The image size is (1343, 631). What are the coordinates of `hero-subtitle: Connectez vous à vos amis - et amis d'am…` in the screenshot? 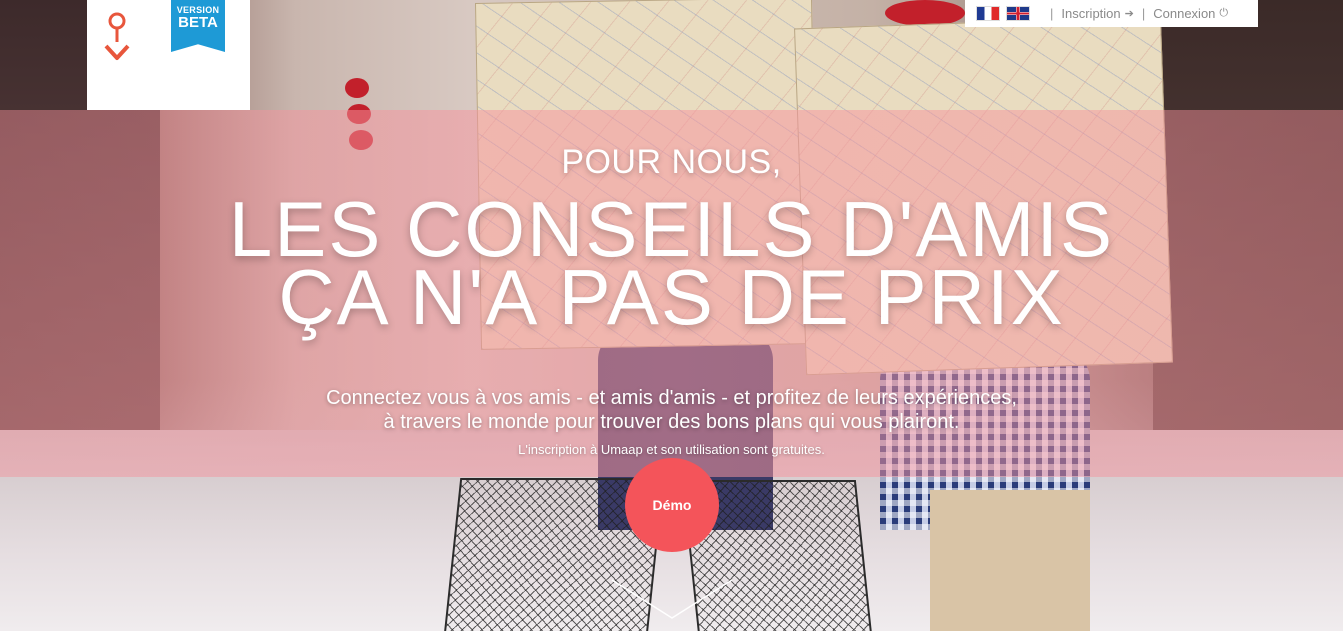 It's located at (671, 410).